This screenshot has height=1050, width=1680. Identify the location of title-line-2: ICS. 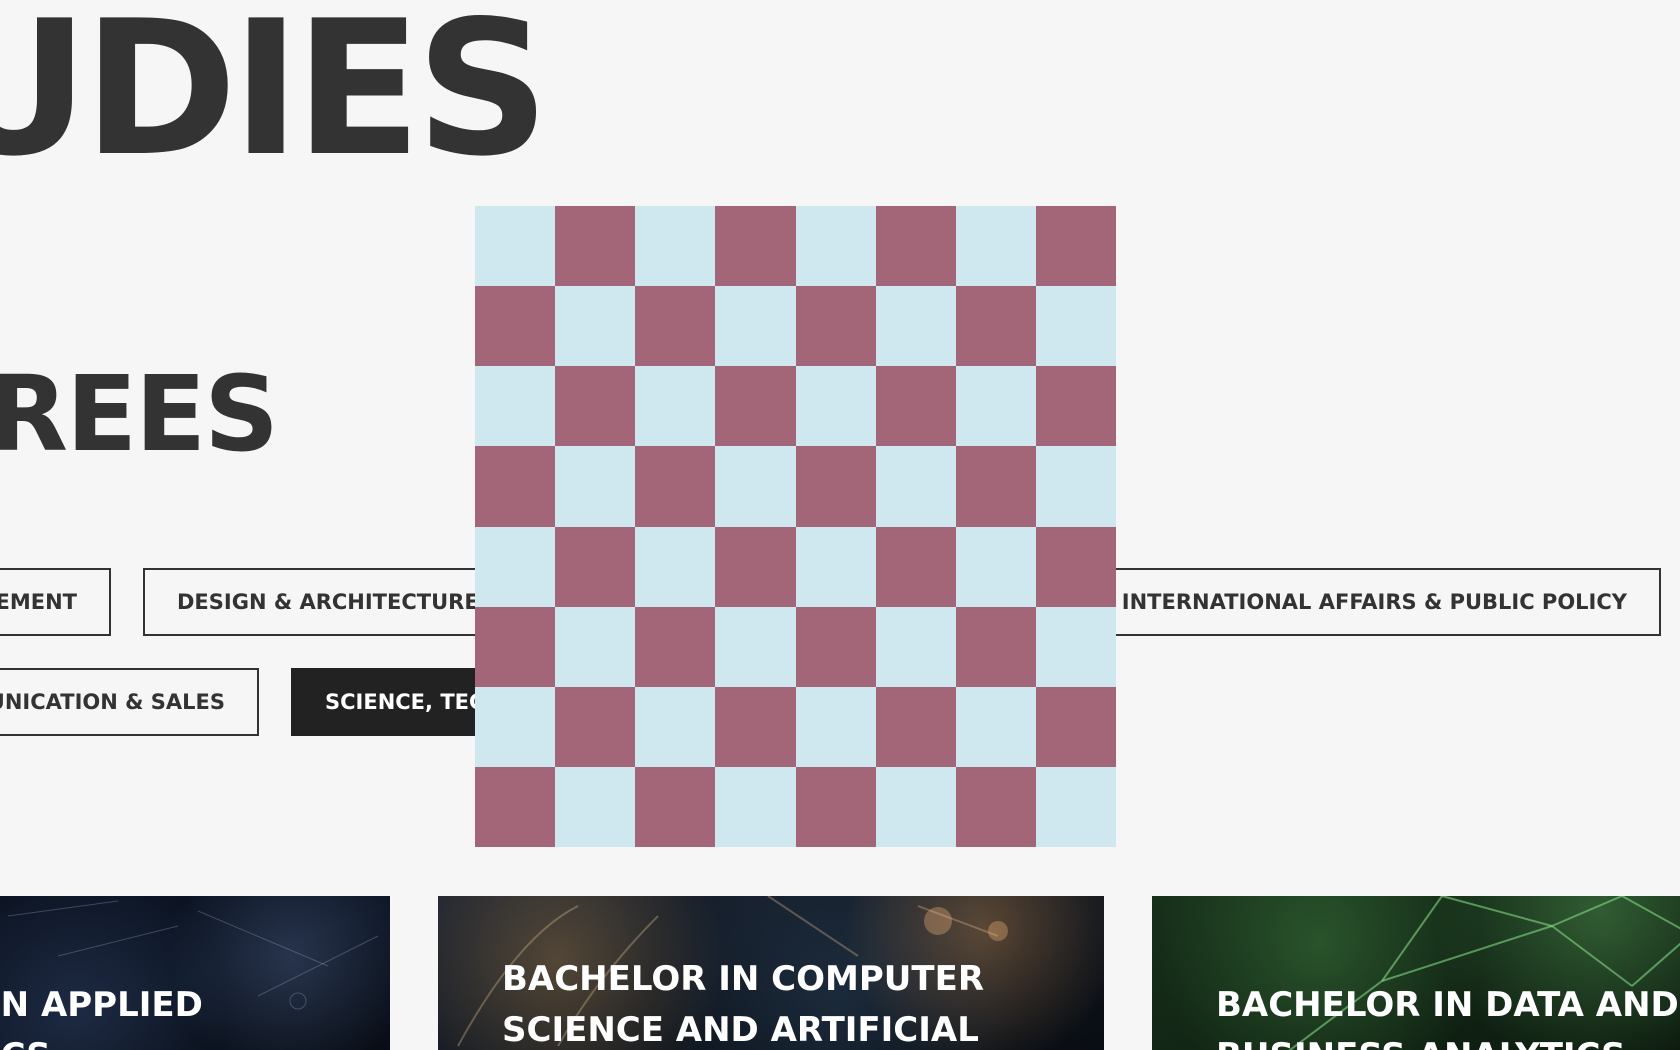
(25, 1043).